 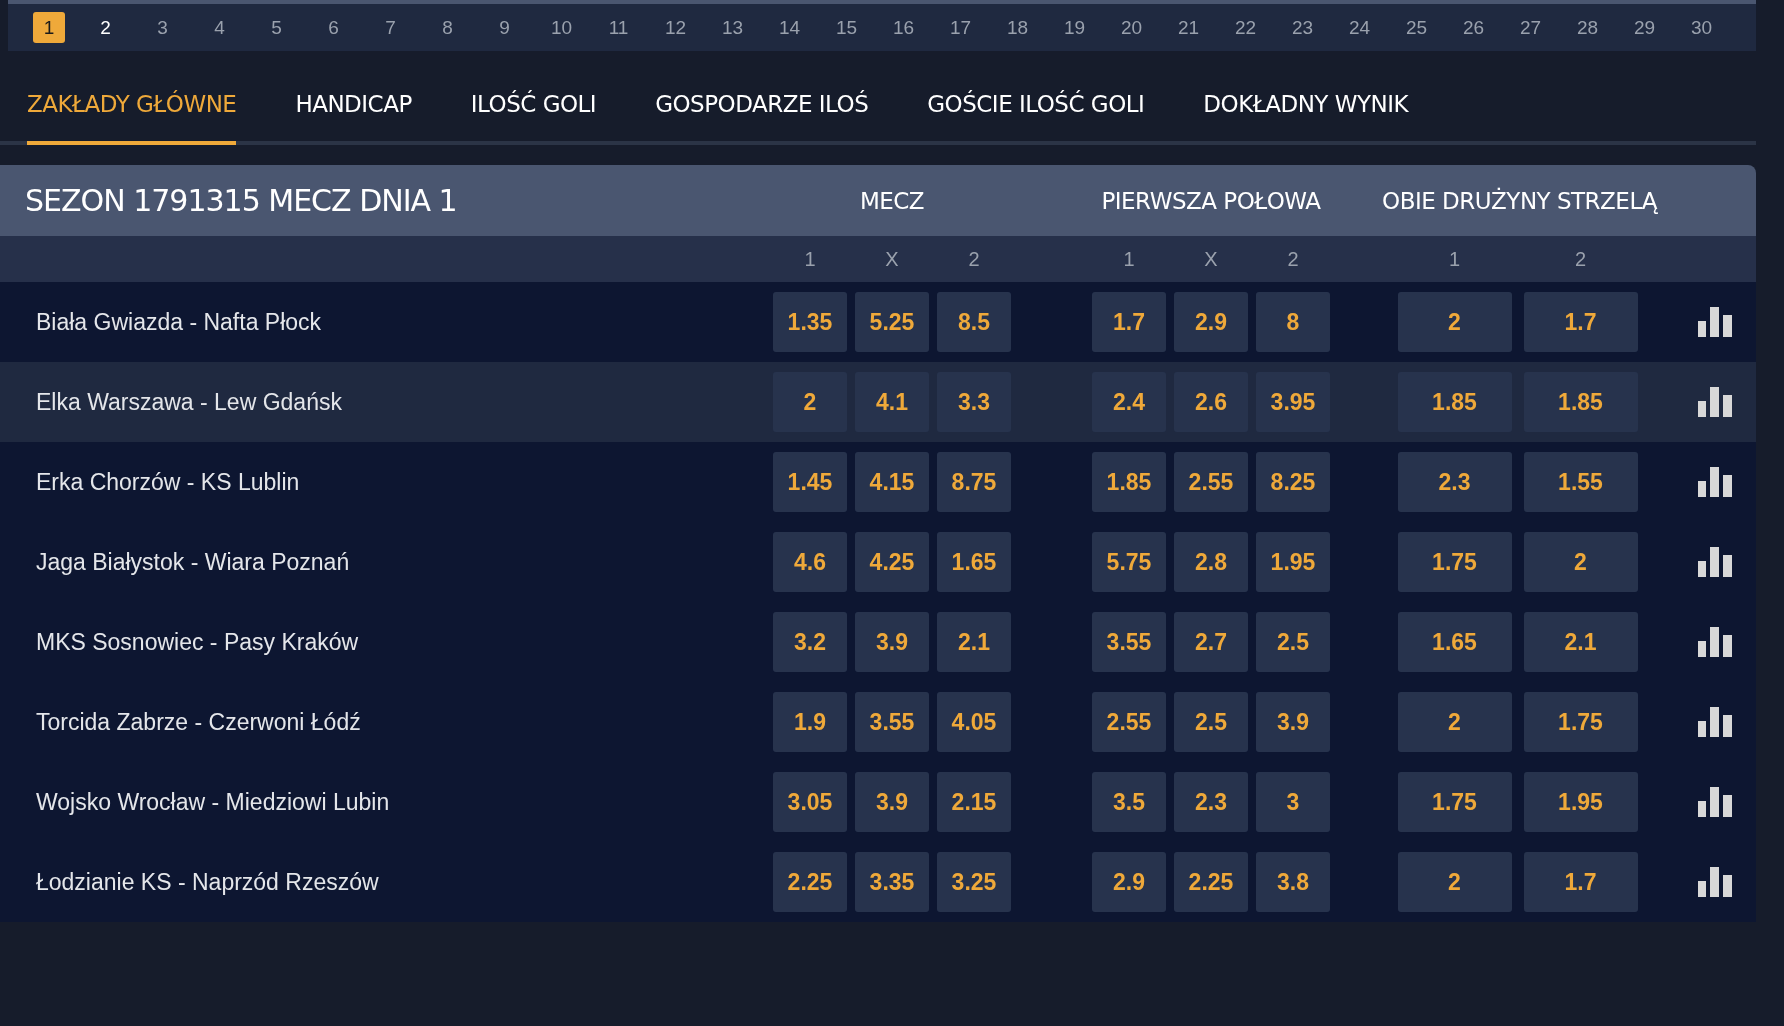 I want to click on day-button: 17, so click(x=960, y=27).